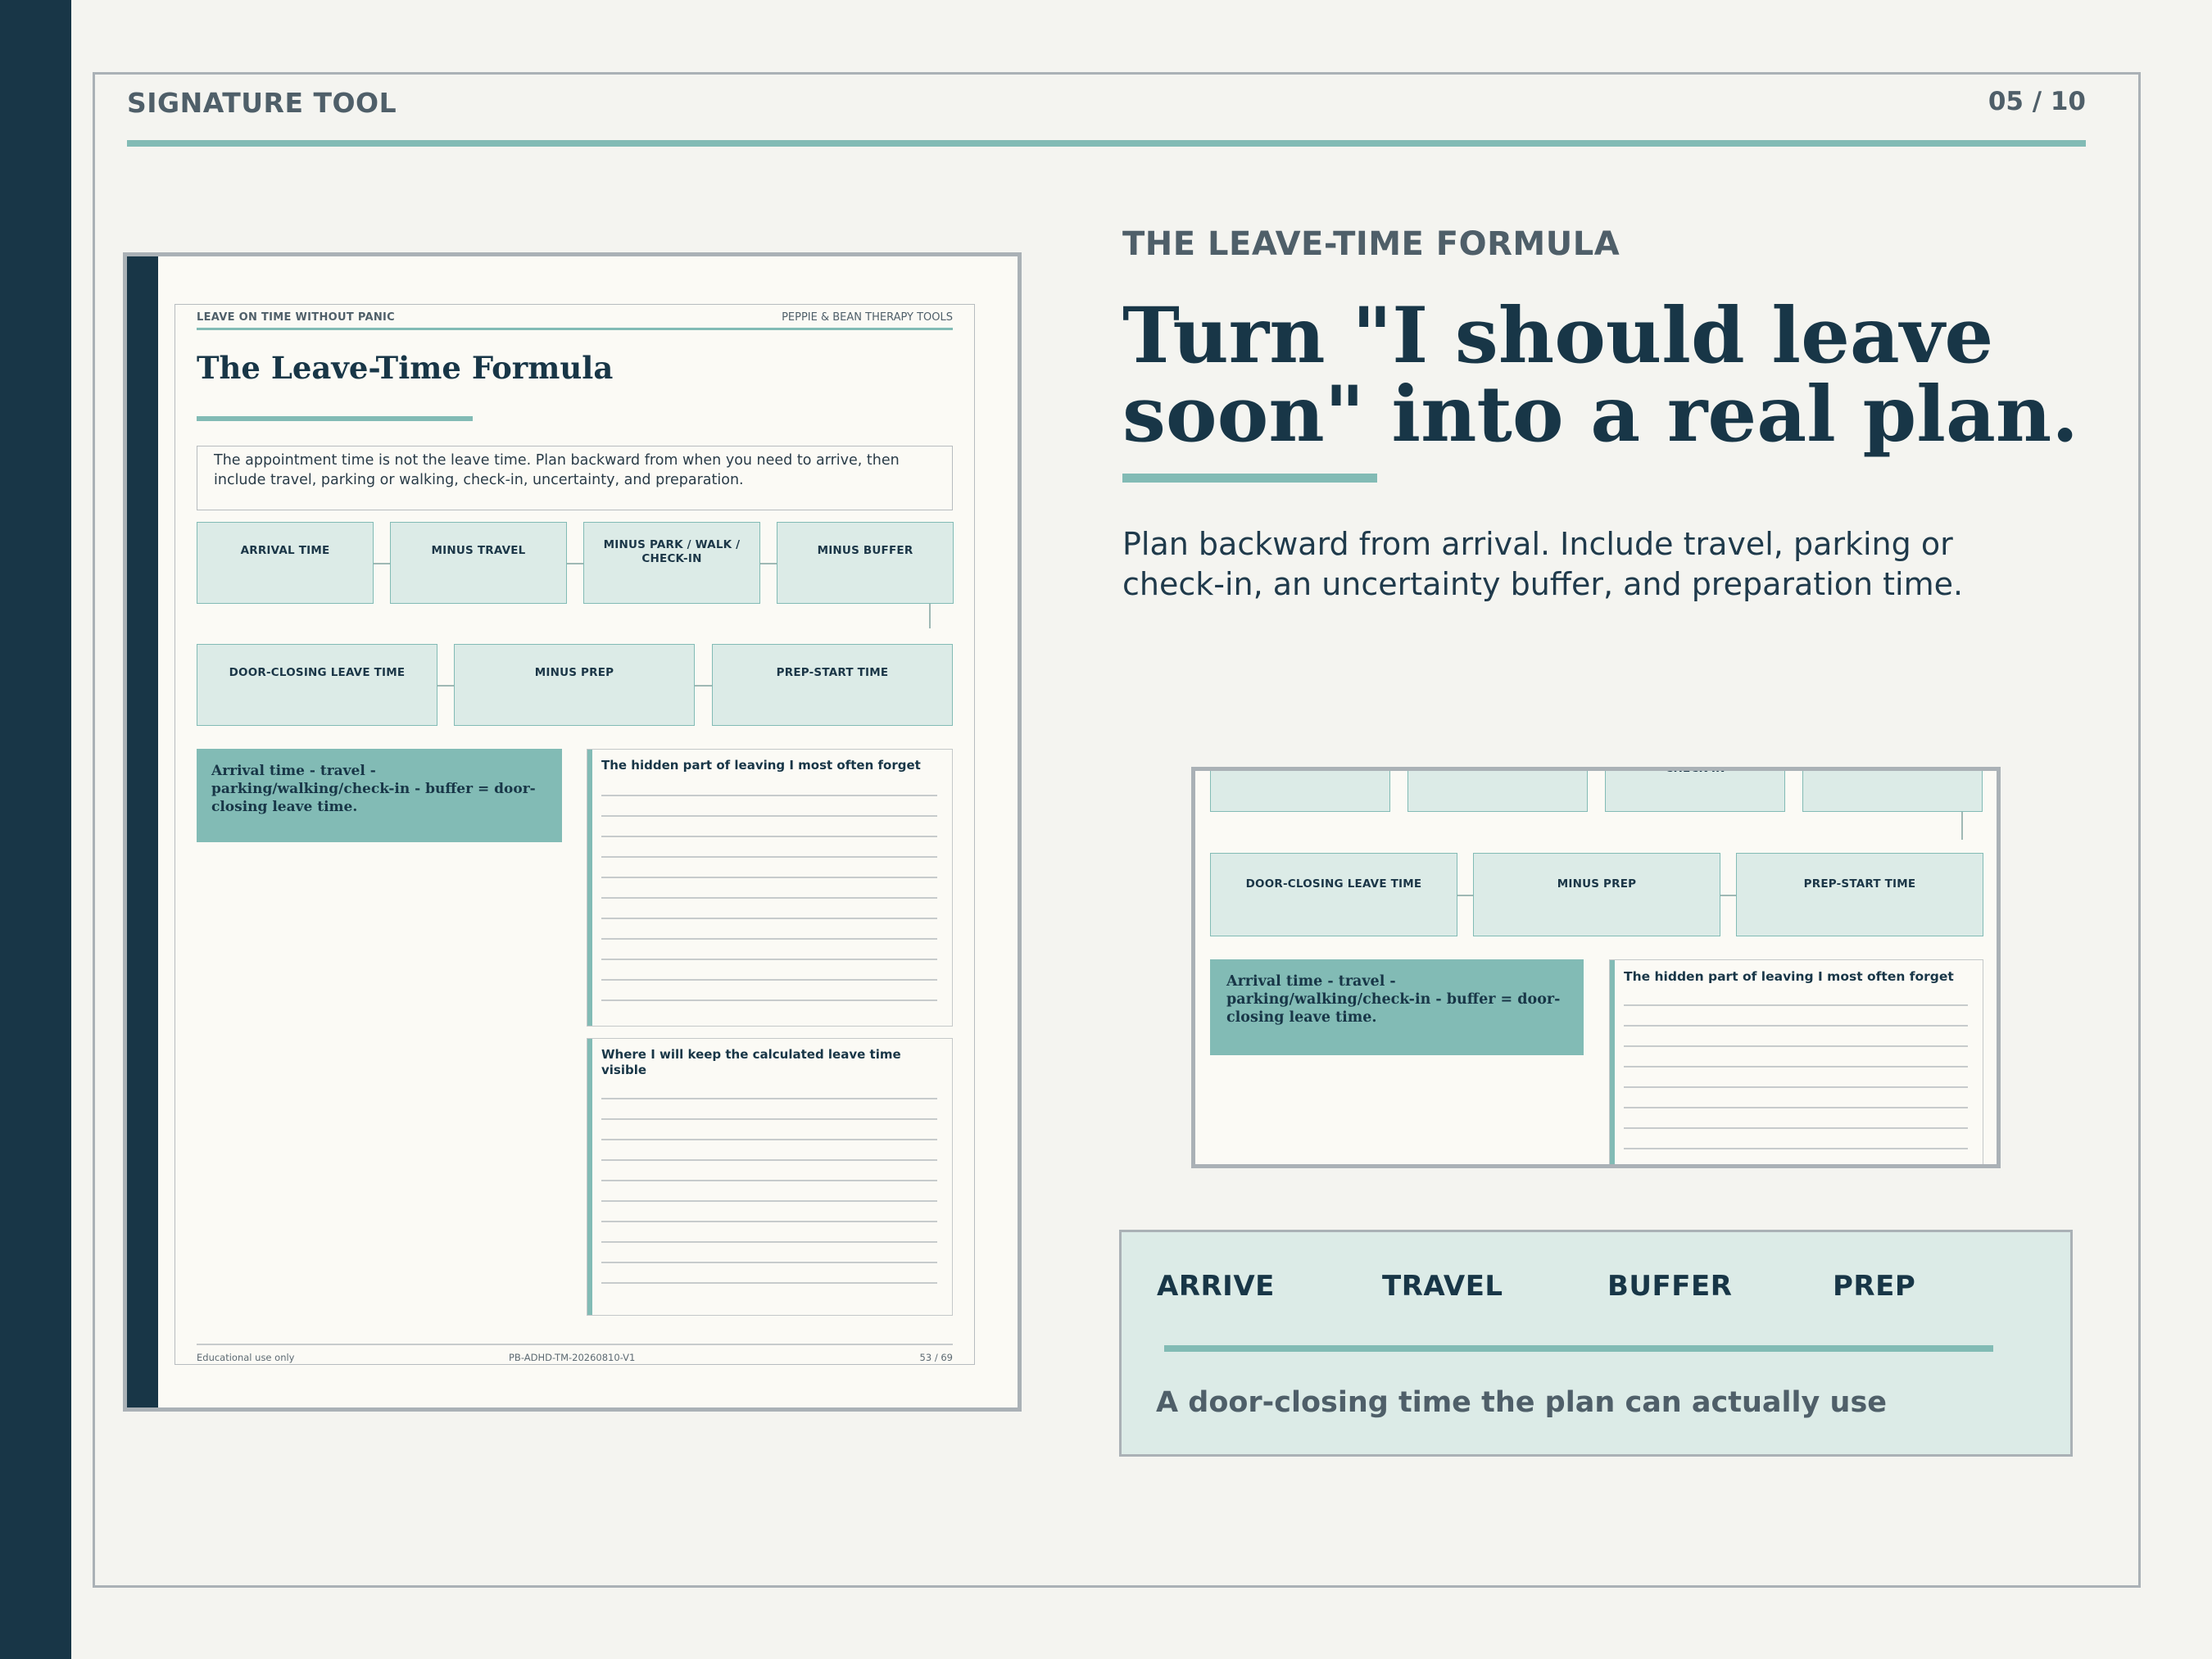  Describe the element at coordinates (1695, 789) in the screenshot. I see `zoom-step-row1: CHECK-IN` at that location.